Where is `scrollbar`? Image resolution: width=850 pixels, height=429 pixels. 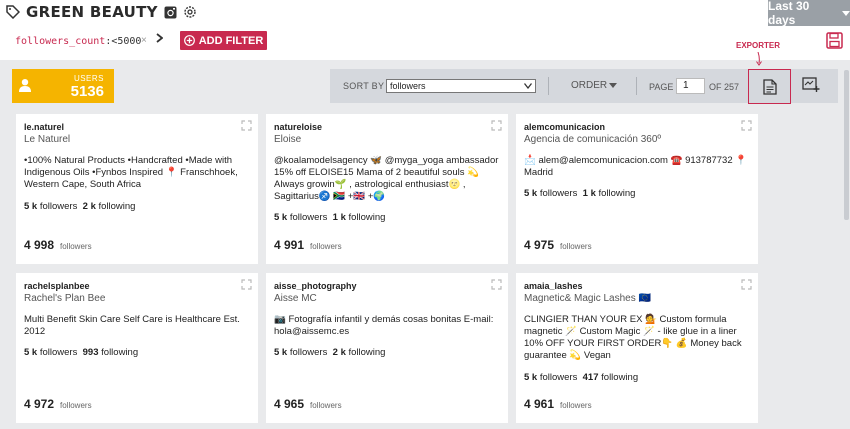 scrollbar is located at coordinates (846, 145).